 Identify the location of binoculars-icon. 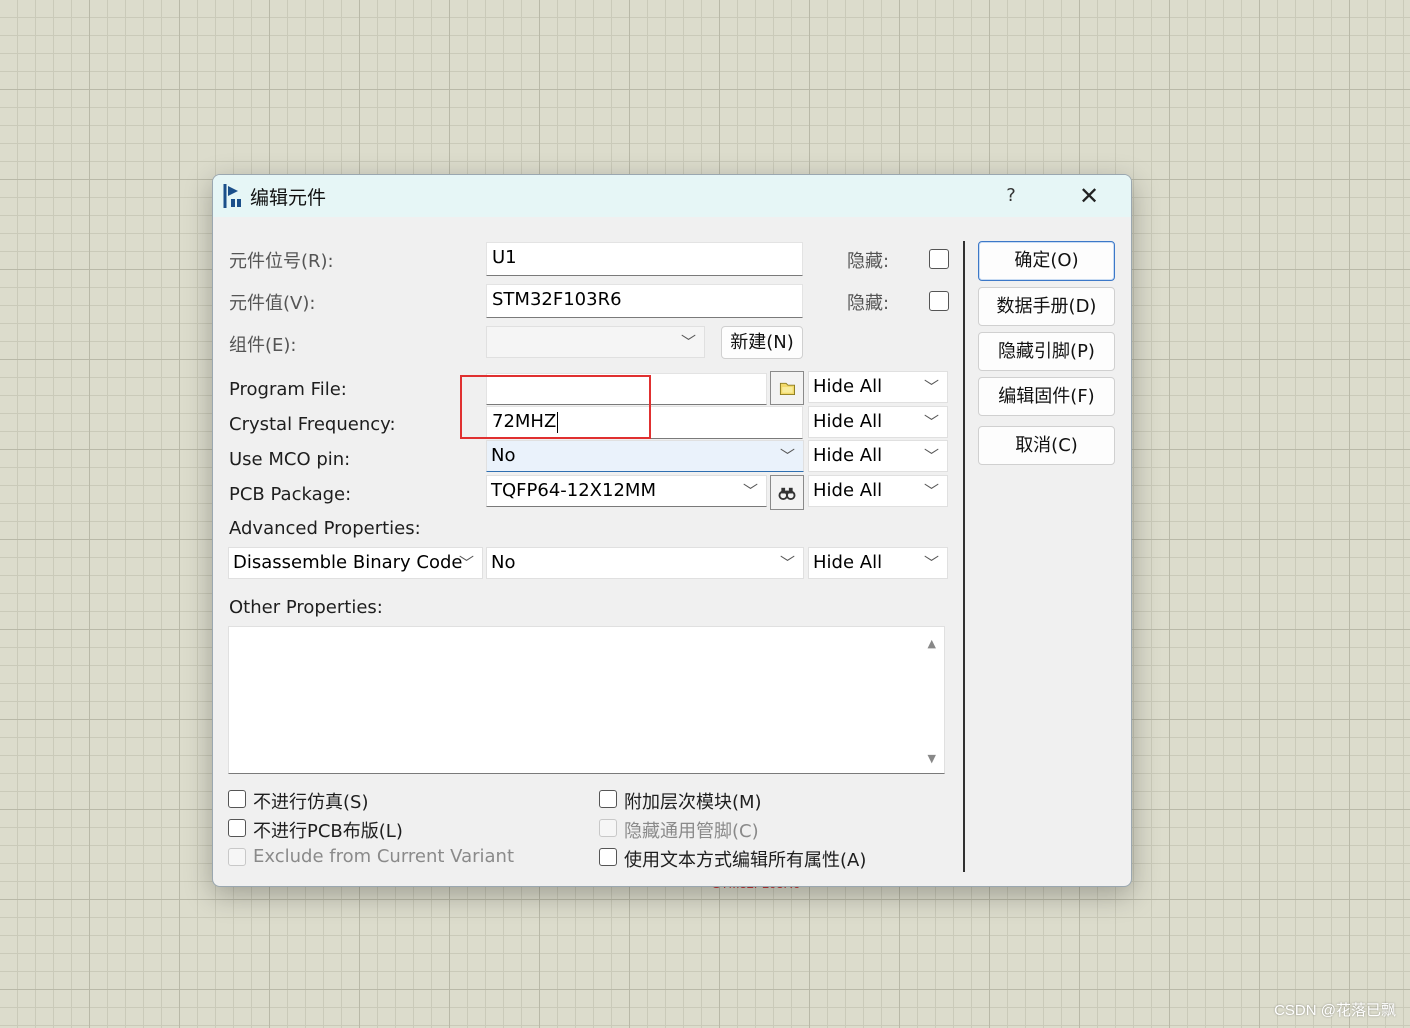
(787, 494).